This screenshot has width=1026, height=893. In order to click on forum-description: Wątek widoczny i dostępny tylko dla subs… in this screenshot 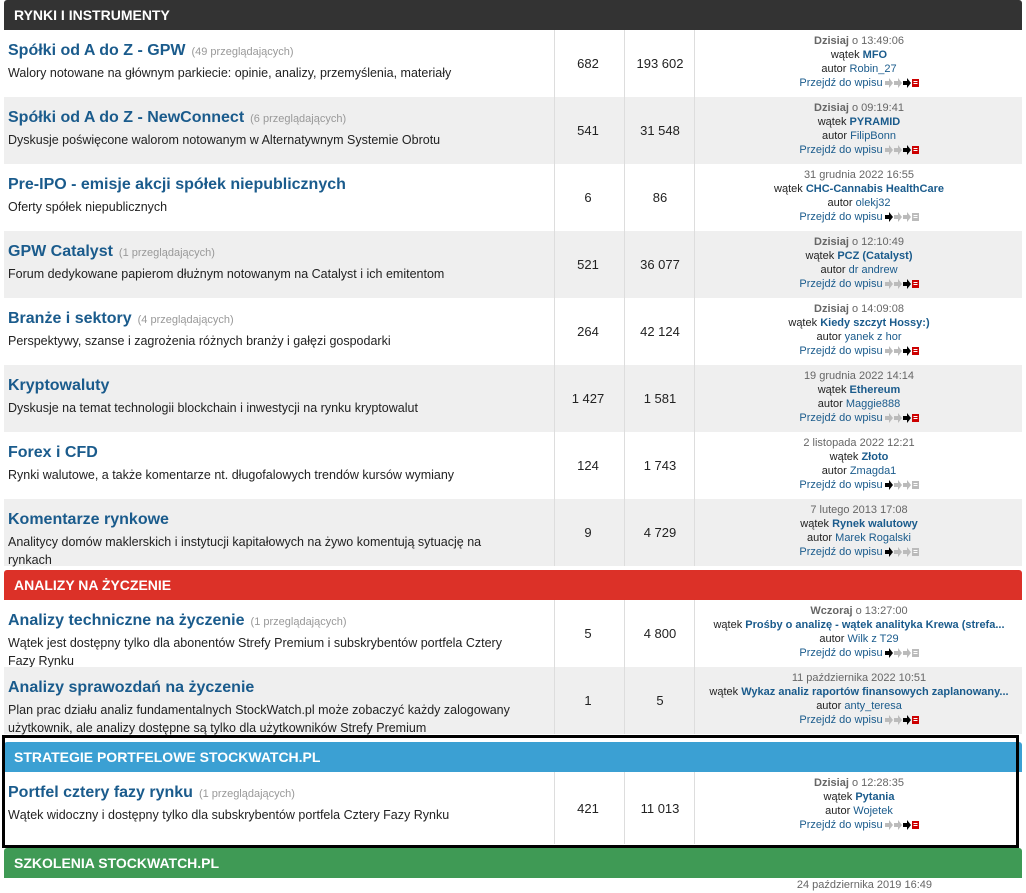, I will do `click(229, 815)`.